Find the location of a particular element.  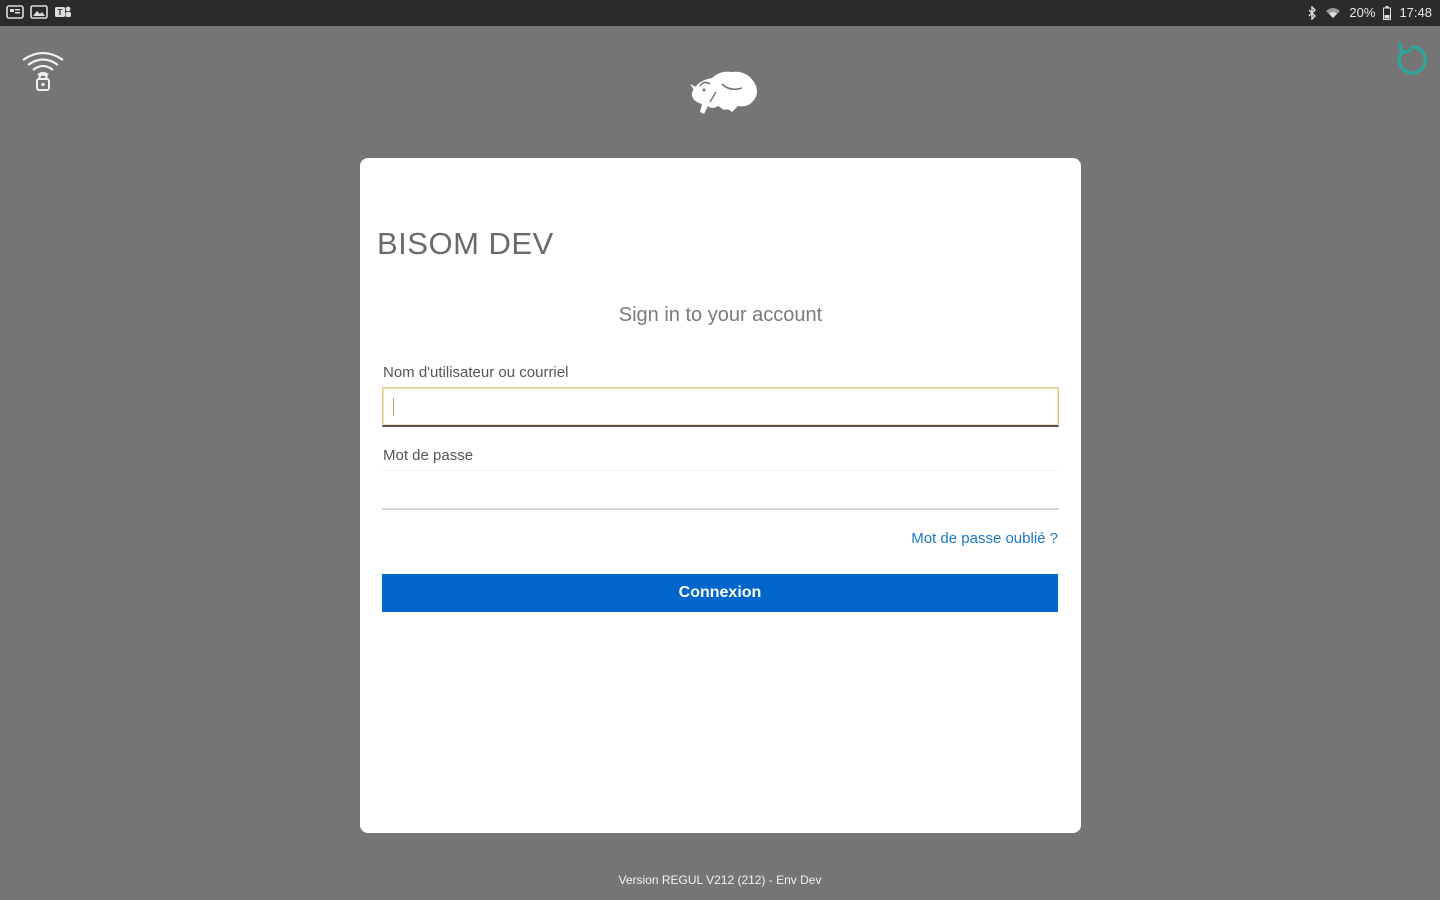

gallery-icon is located at coordinates (39, 12).